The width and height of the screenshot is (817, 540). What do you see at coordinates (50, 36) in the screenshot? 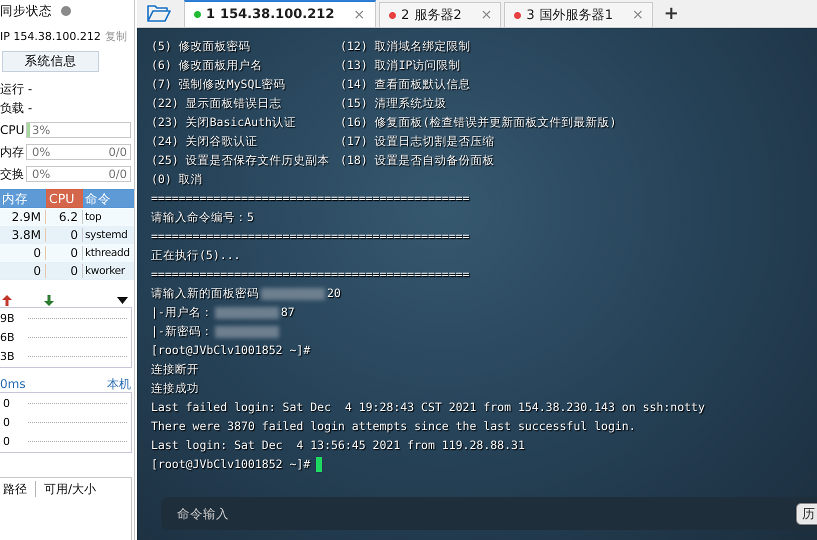
I see `ip-address: IP 154.38.100.212` at bounding box center [50, 36].